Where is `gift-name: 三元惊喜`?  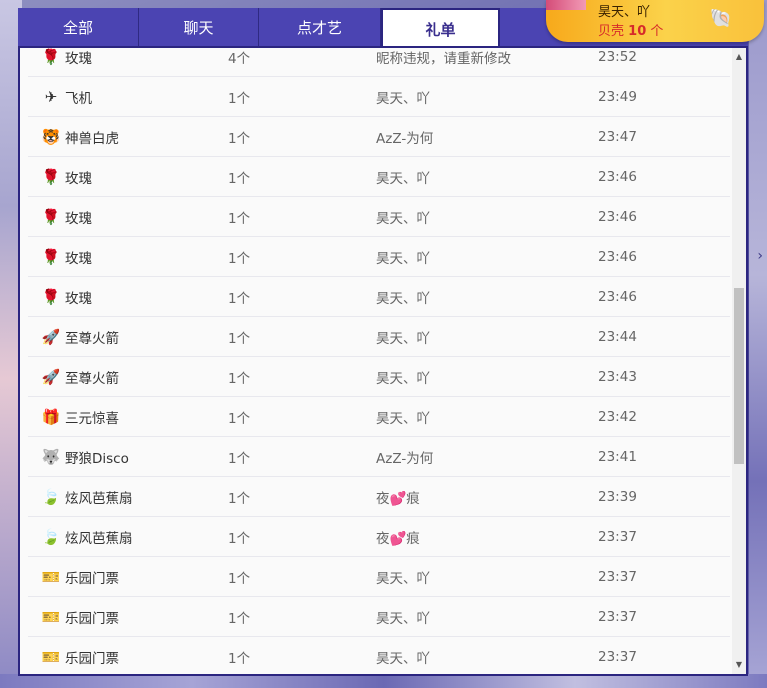
gift-name: 三元惊喜 is located at coordinates (92, 418).